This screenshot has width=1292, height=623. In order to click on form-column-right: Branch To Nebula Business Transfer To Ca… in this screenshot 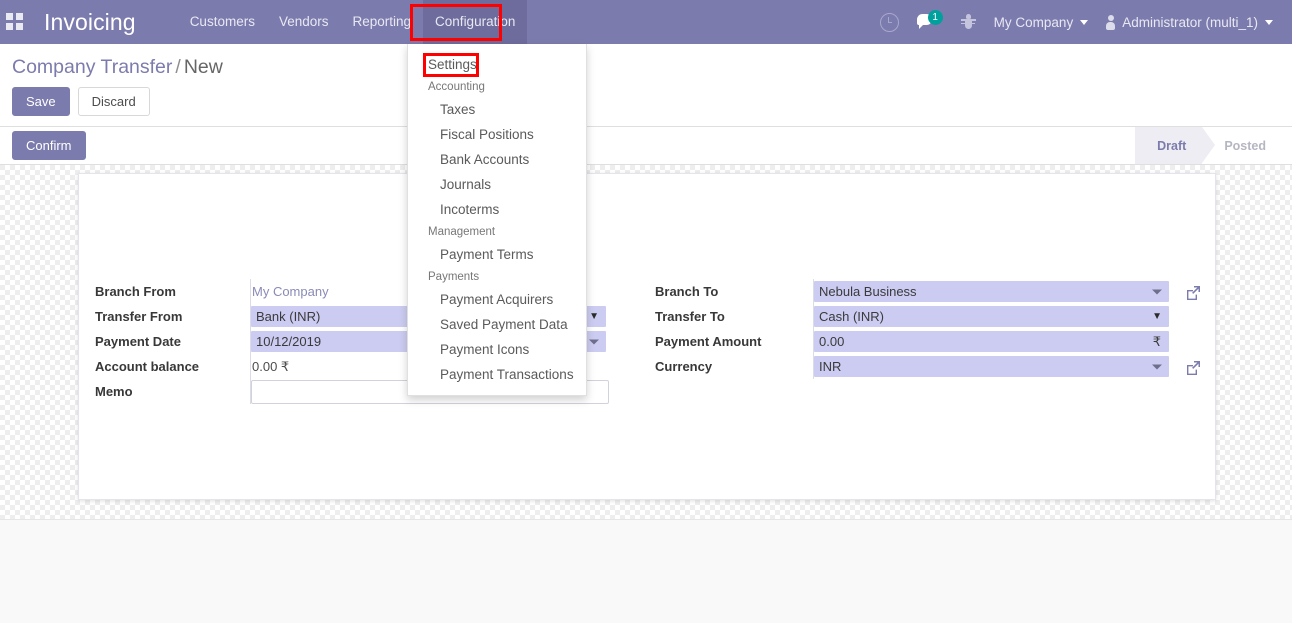, I will do `click(931, 341)`.